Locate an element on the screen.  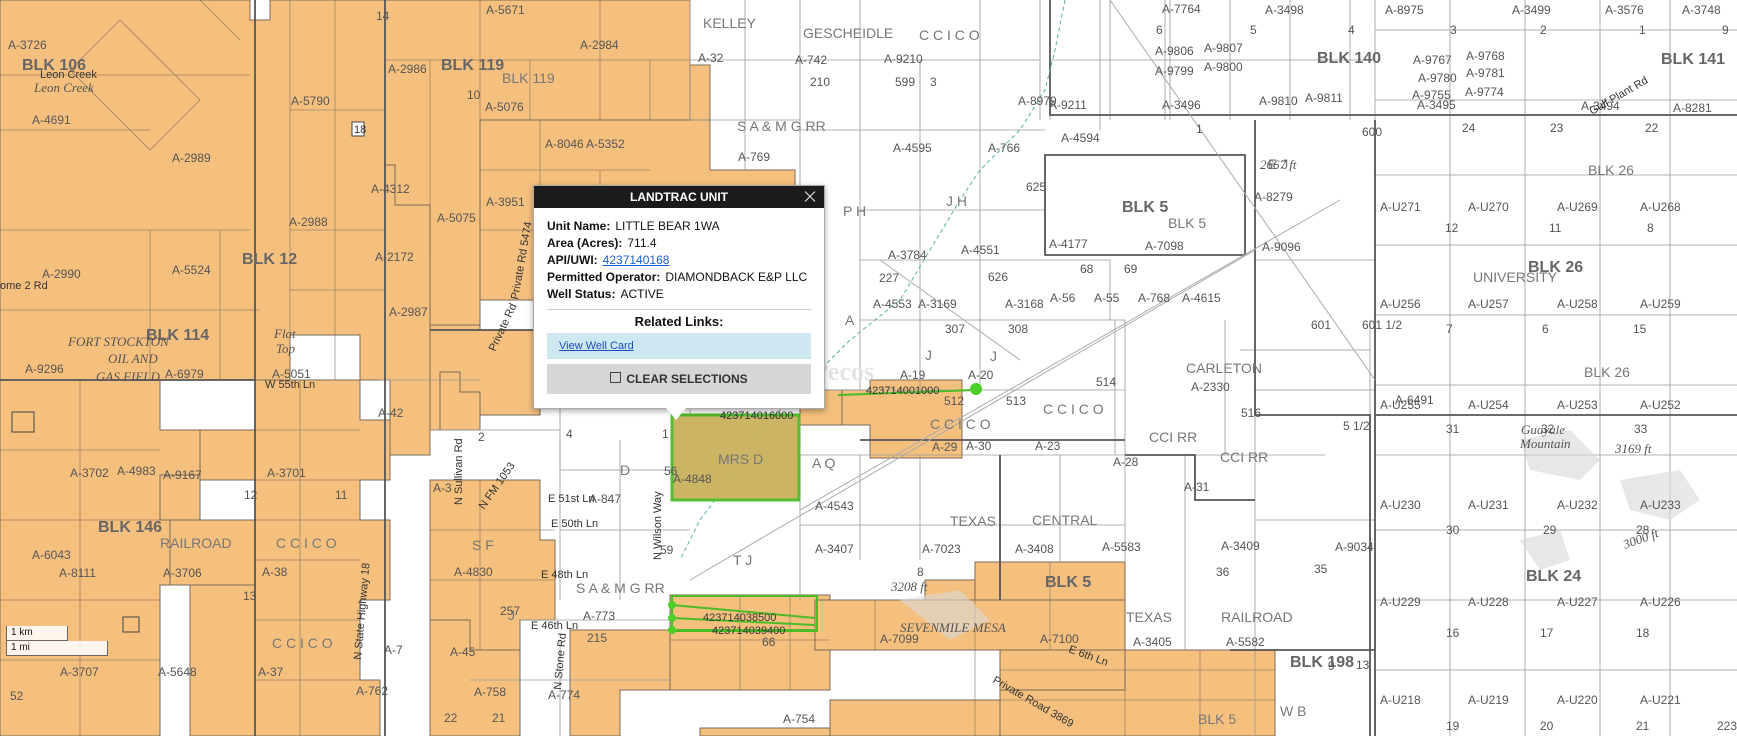
svg-text: 32 is located at coordinates (1548, 429).